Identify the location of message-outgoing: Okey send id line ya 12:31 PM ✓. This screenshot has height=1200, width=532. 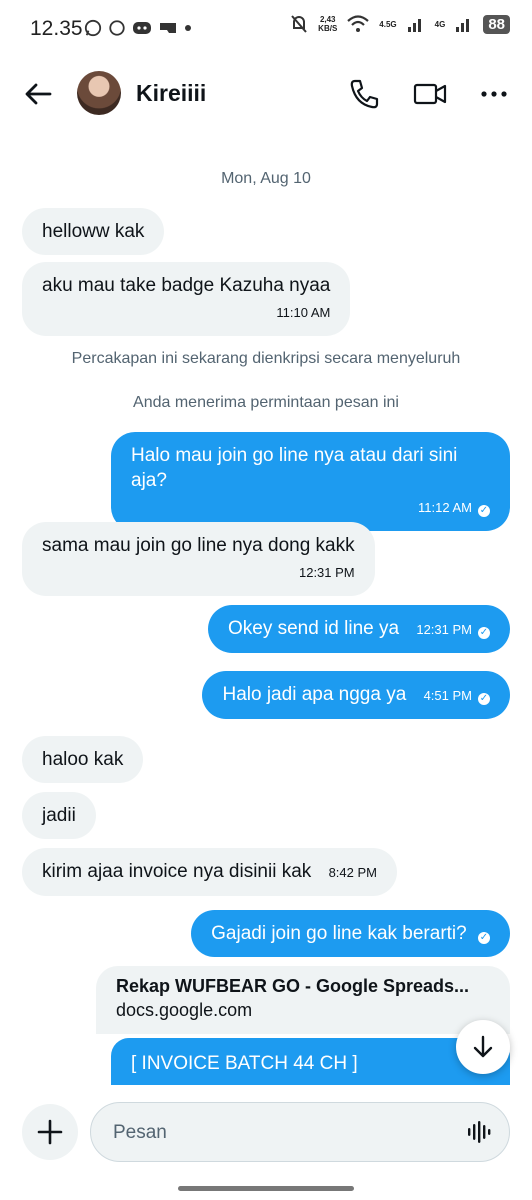
(358, 629).